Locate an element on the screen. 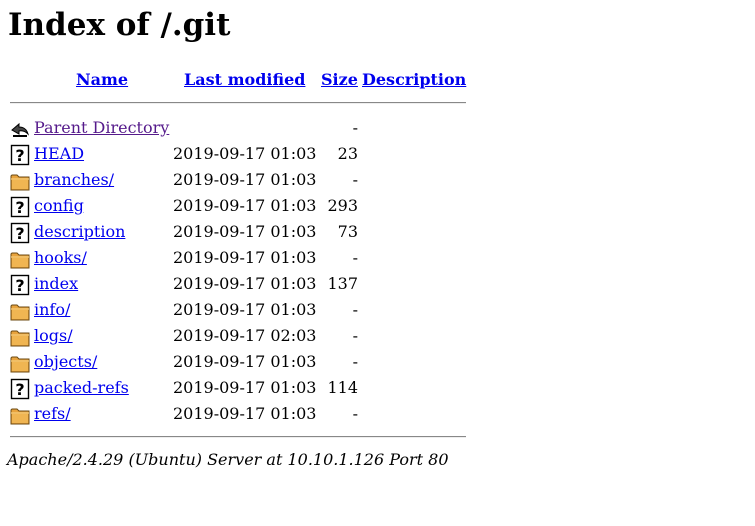 The image size is (755, 526). table-row: logs/2019-09-17 02:03 - is located at coordinates (235, 336).